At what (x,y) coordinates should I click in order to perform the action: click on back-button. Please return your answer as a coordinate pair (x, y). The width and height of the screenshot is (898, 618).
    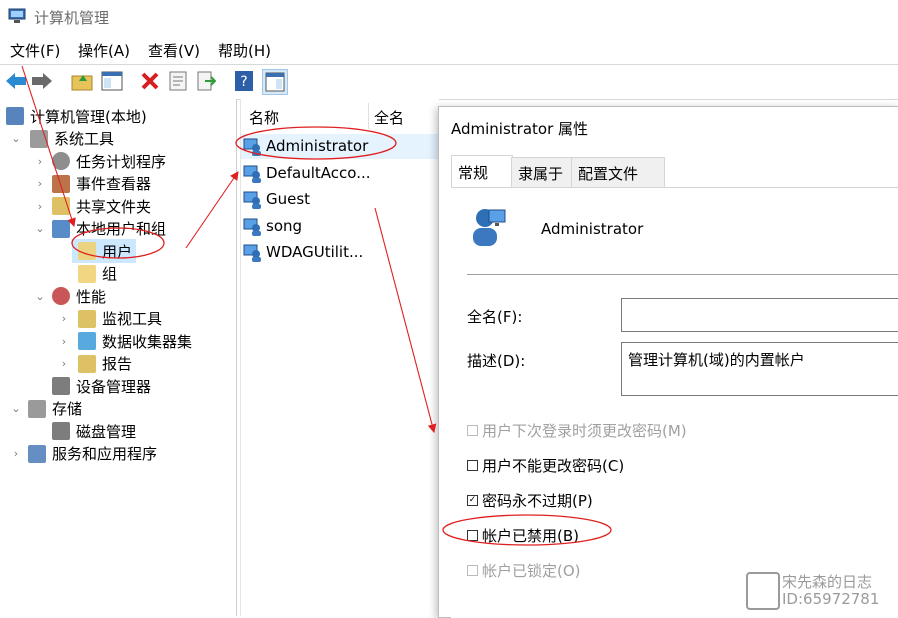
    Looking at the image, I should click on (16, 81).